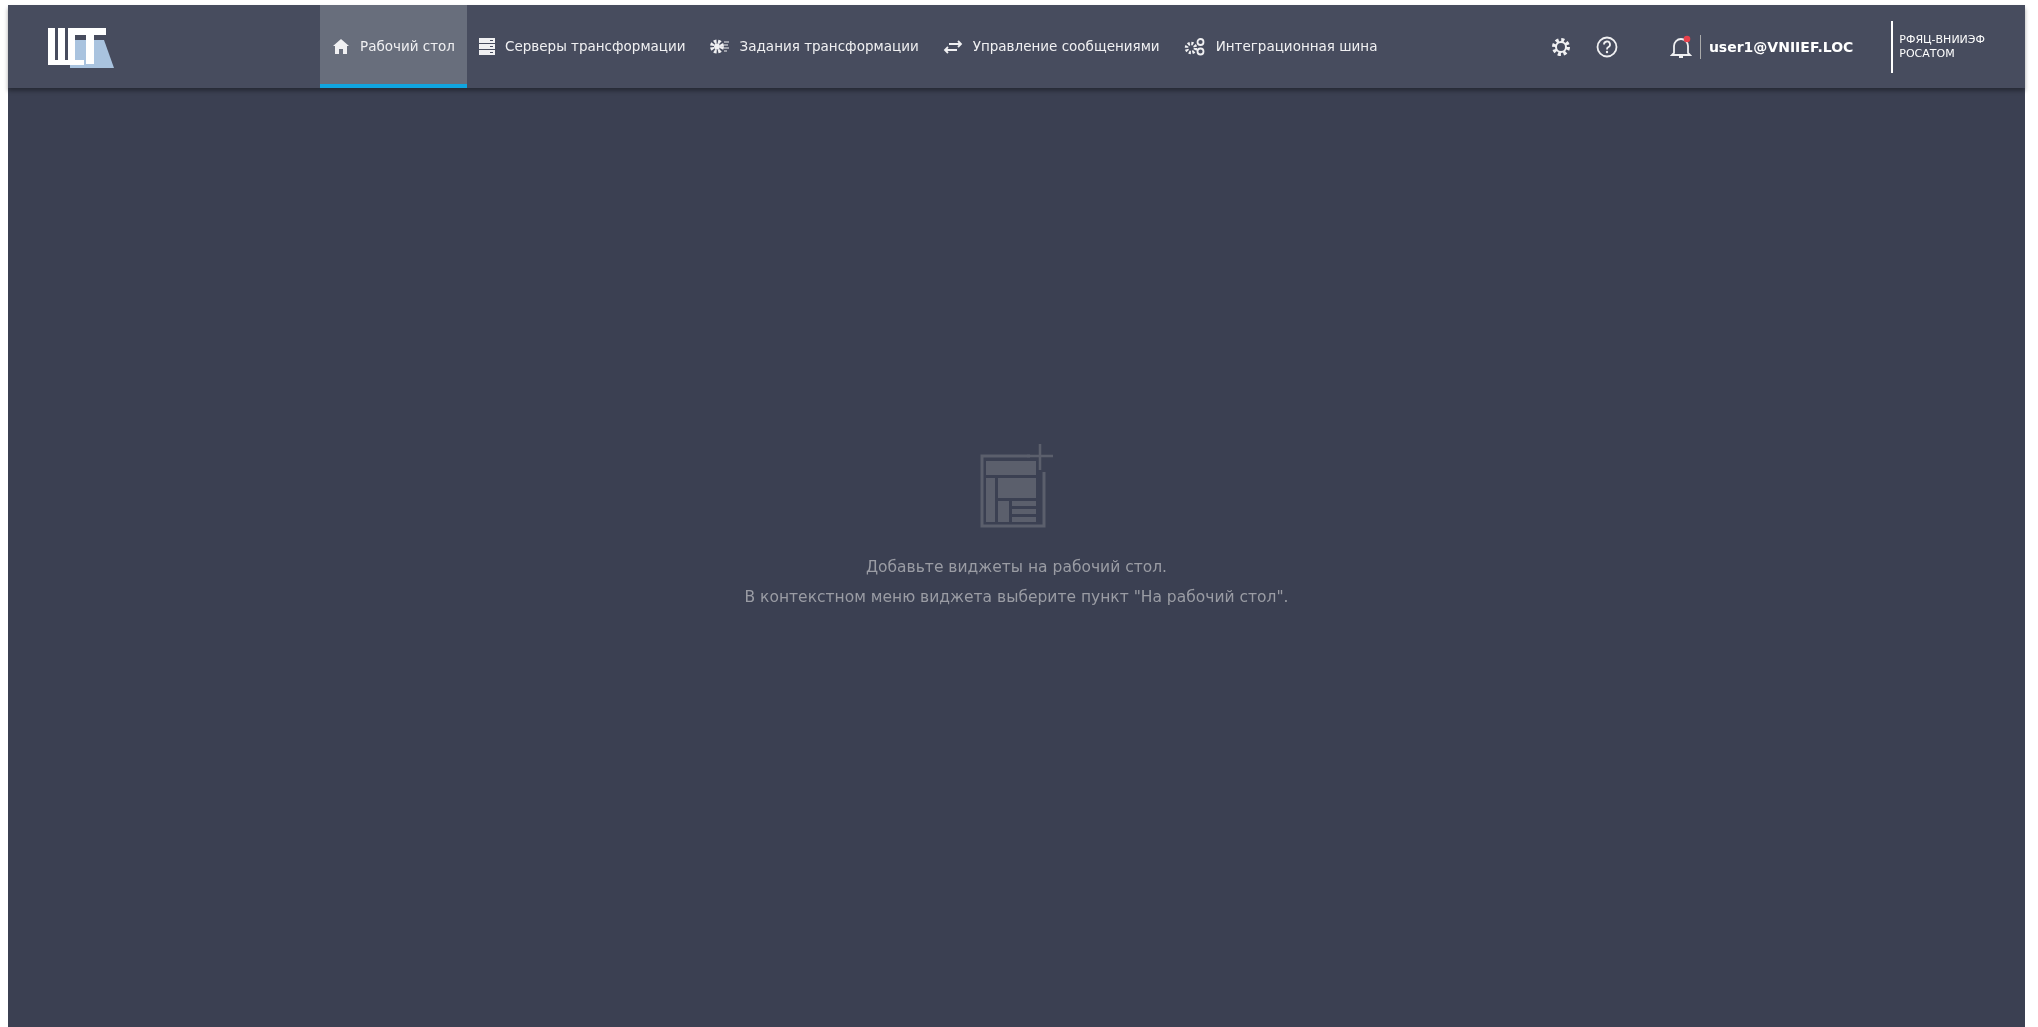 The height and width of the screenshot is (1027, 2038). I want to click on empty-state-text: В контекстном меню виджета выберите пункт "На рабочий стол"., so click(1016, 597).